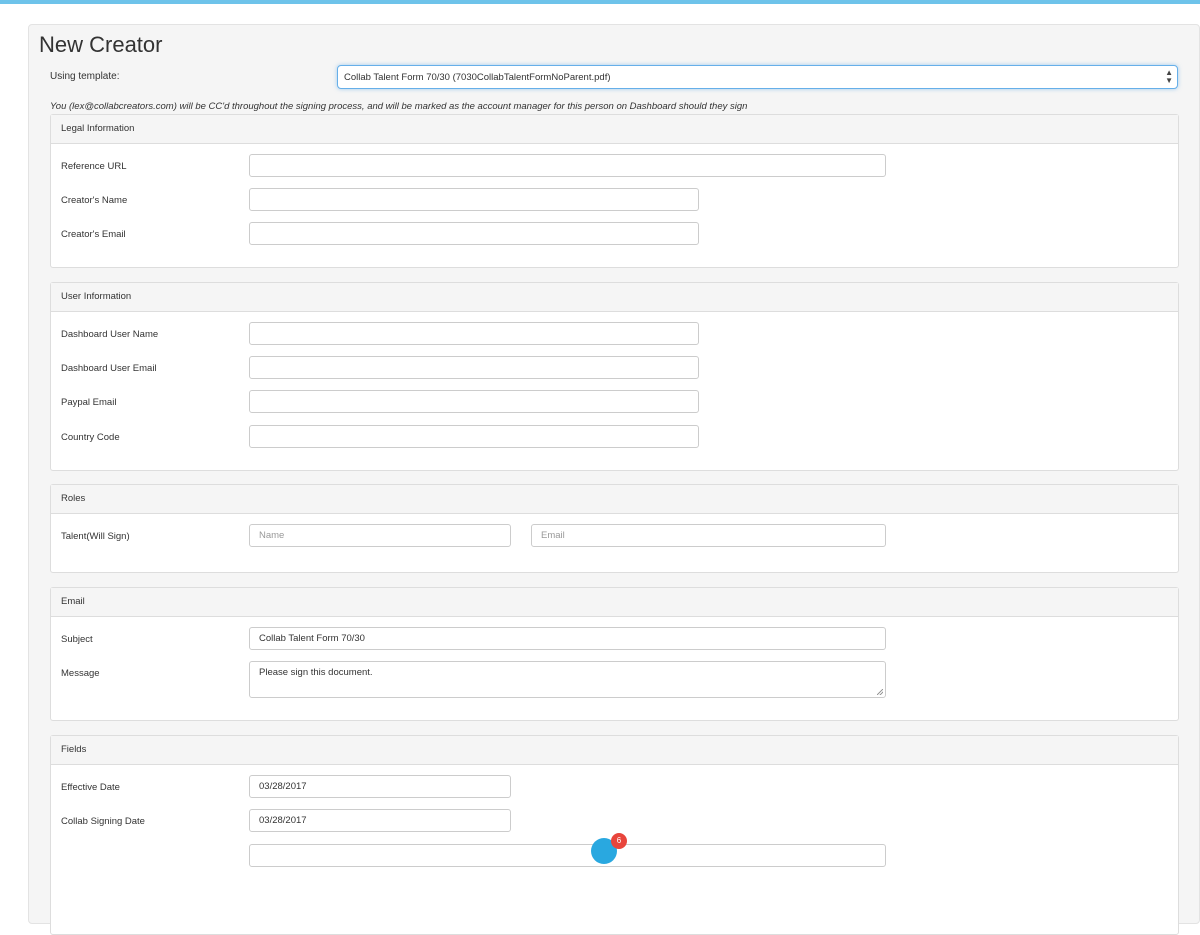 This screenshot has width=1200, height=935. I want to click on talent-name-input: Name, so click(380, 535).